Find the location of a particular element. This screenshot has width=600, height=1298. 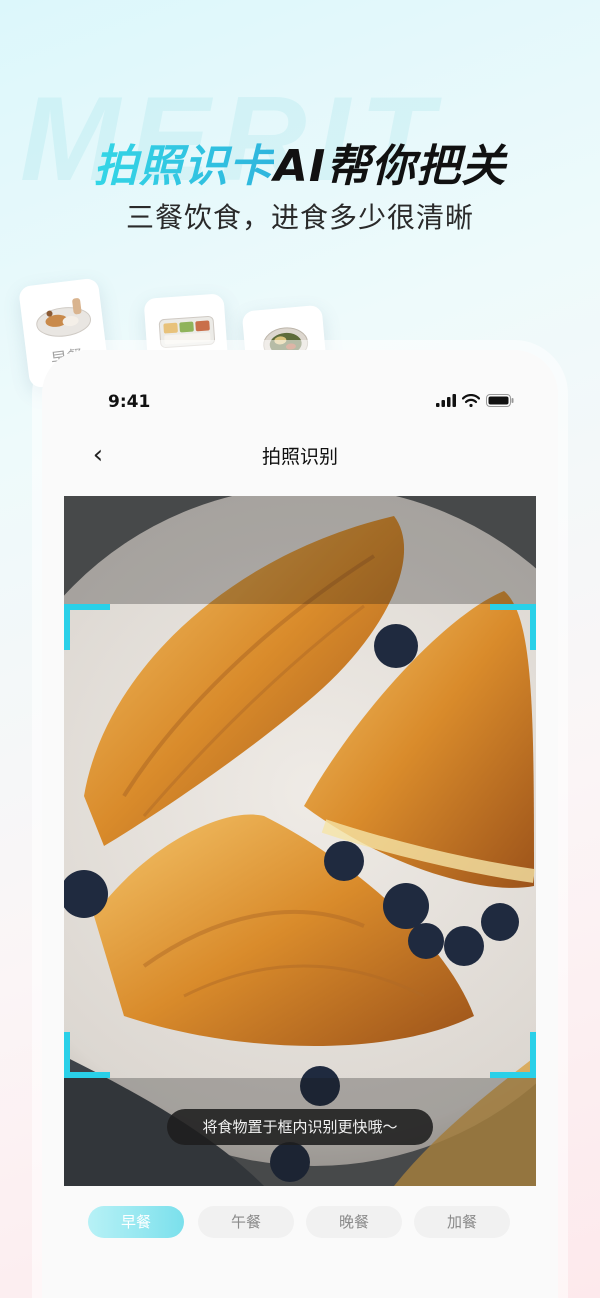

promo-headline: 拍照识卡AI帮你把关 is located at coordinates (300, 162).